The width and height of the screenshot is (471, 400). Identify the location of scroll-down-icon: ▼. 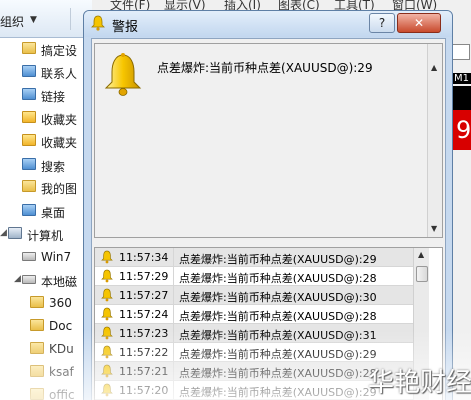
(434, 228).